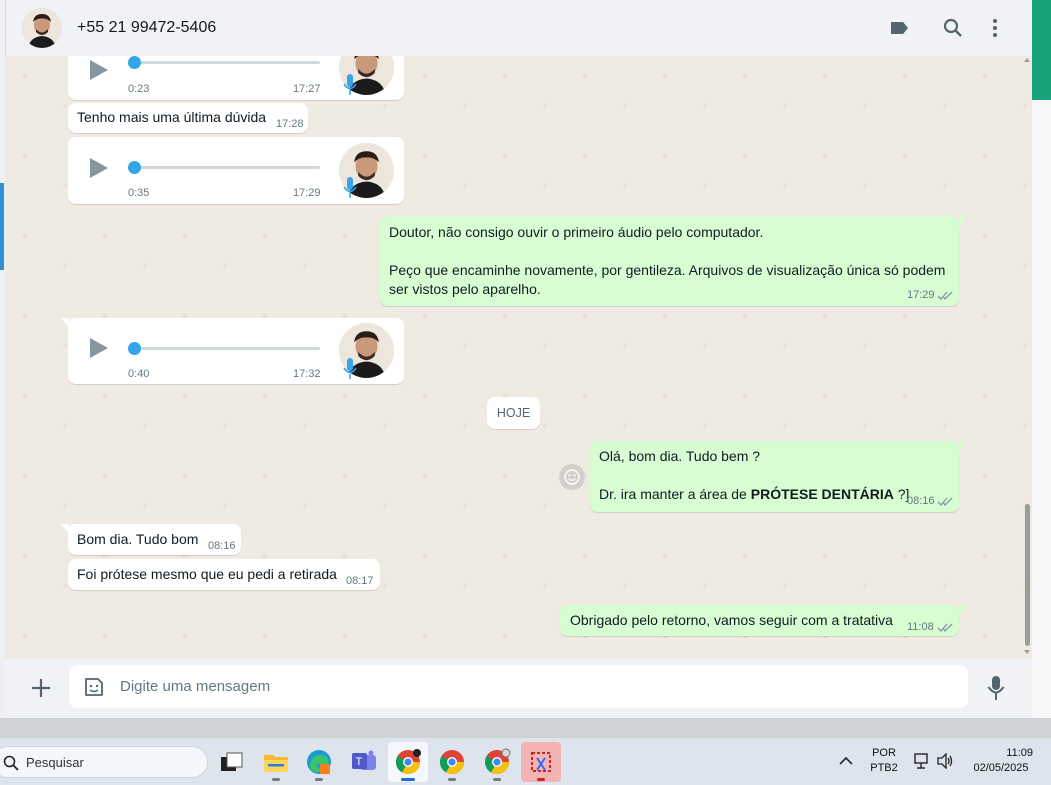 This screenshot has width=1051, height=785. What do you see at coordinates (1027, 652) in the screenshot?
I see `scroll-down-arrow` at bounding box center [1027, 652].